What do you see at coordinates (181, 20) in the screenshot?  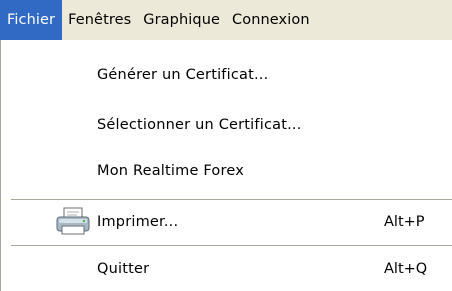 I see `menu-graphique: Graphique` at bounding box center [181, 20].